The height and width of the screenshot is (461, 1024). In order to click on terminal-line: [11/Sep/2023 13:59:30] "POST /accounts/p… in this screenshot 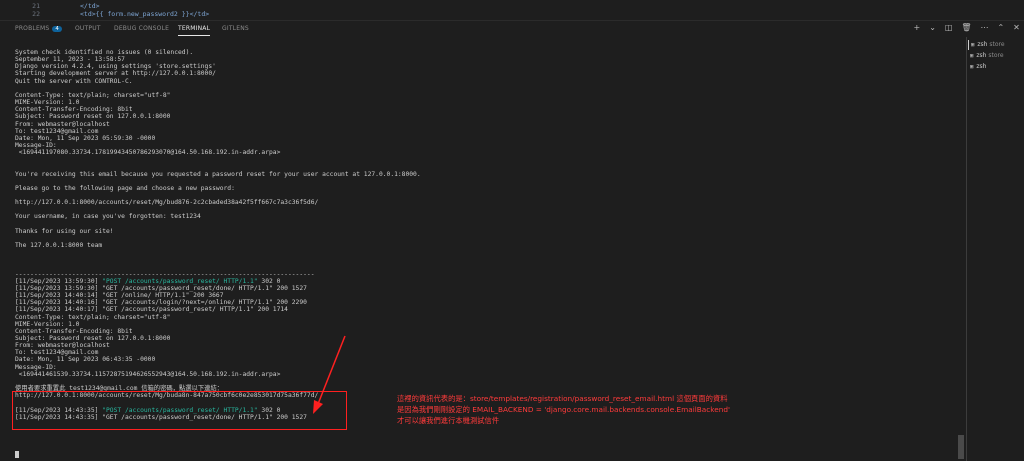, I will do `click(148, 281)`.